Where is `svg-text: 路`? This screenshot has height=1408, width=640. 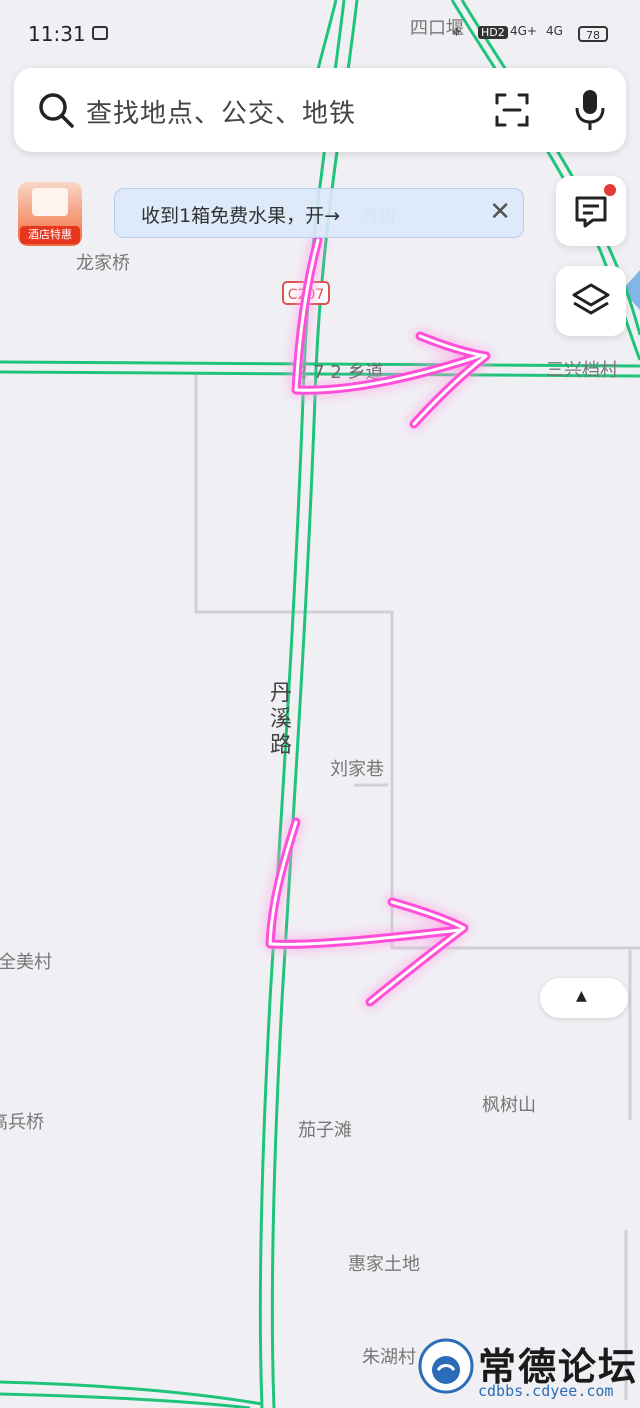 svg-text: 路 is located at coordinates (281, 745).